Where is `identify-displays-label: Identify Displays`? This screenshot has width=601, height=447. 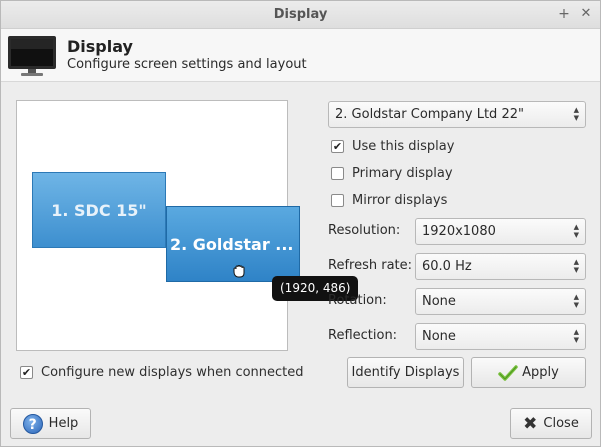
identify-displays-label: Identify Displays is located at coordinates (405, 372).